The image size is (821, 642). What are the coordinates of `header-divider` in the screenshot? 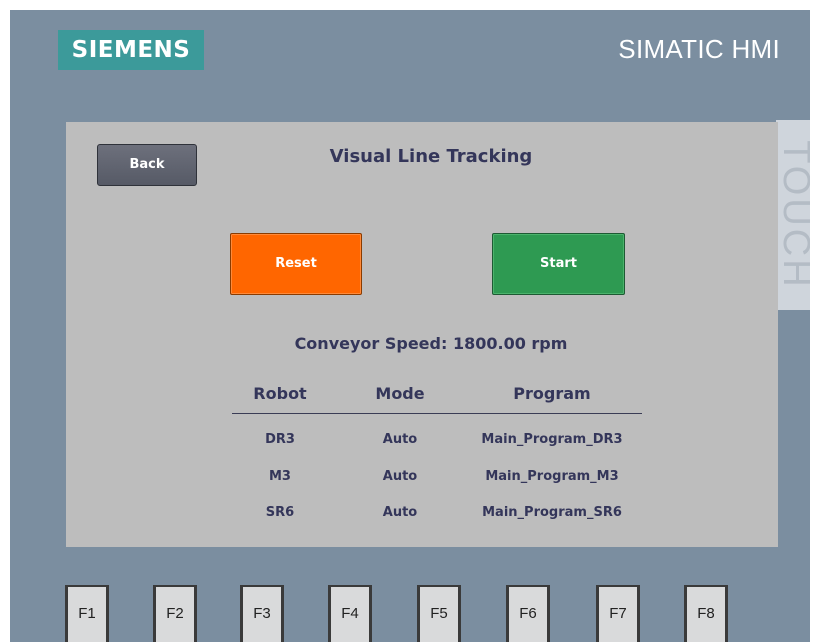 It's located at (437, 413).